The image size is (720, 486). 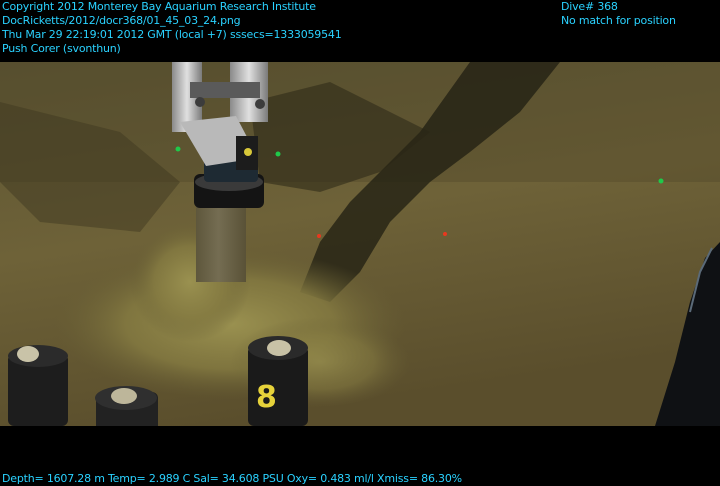 What do you see at coordinates (278, 381) in the screenshot?
I see `core-tube-labeled: 8` at bounding box center [278, 381].